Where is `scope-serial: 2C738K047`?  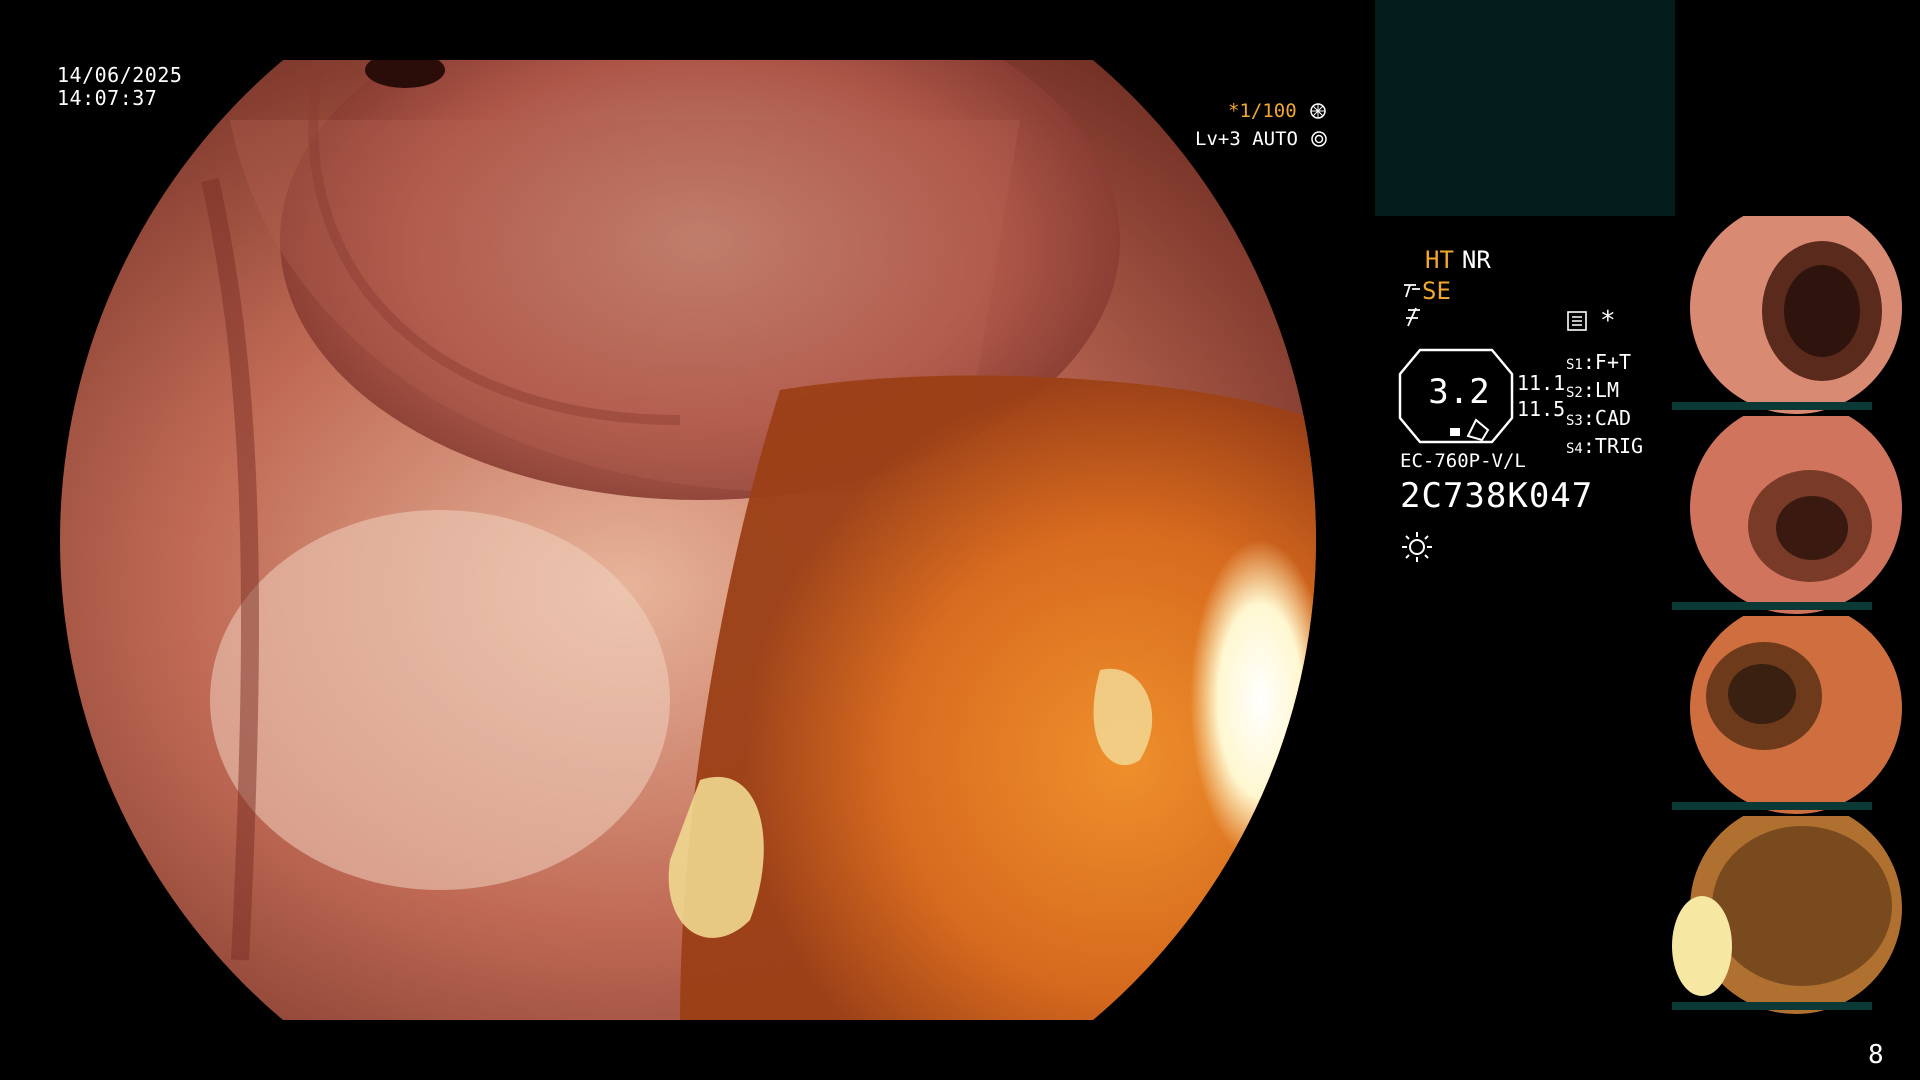
scope-serial: 2C738K047 is located at coordinates (1497, 496).